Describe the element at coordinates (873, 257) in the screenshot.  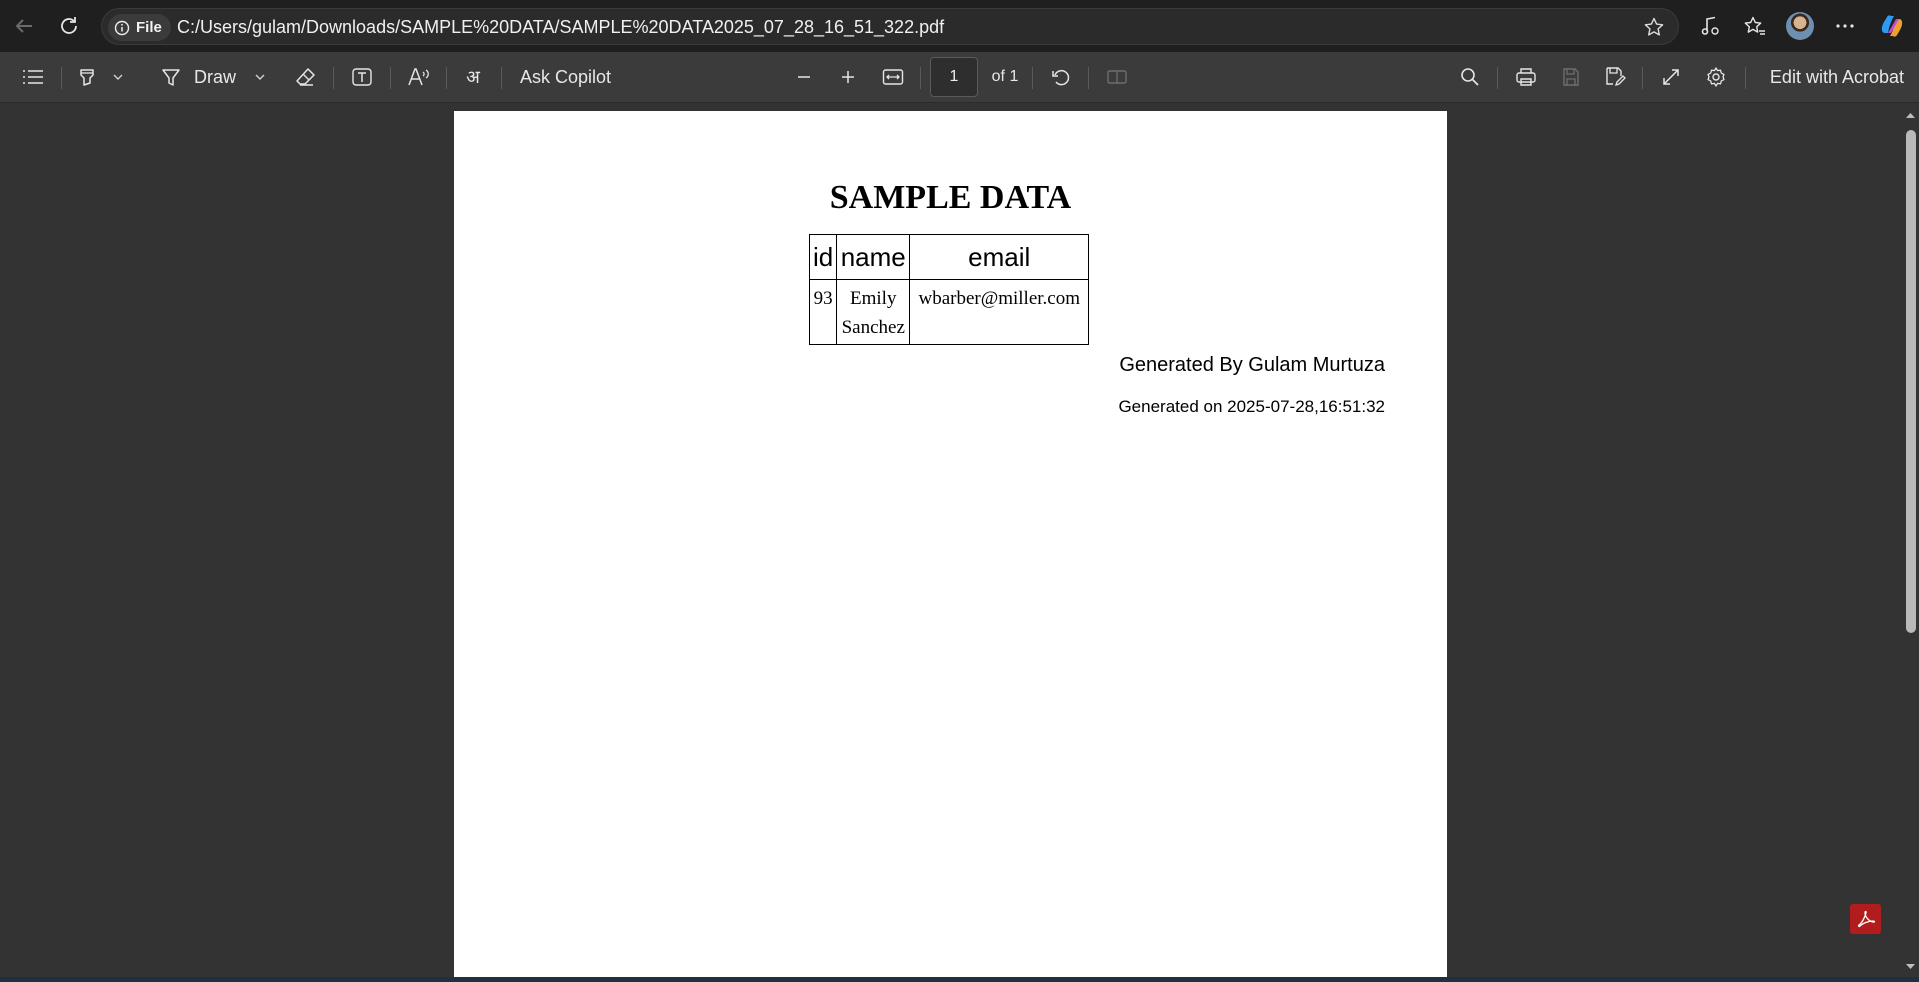
I see `column-header-name: name` at that location.